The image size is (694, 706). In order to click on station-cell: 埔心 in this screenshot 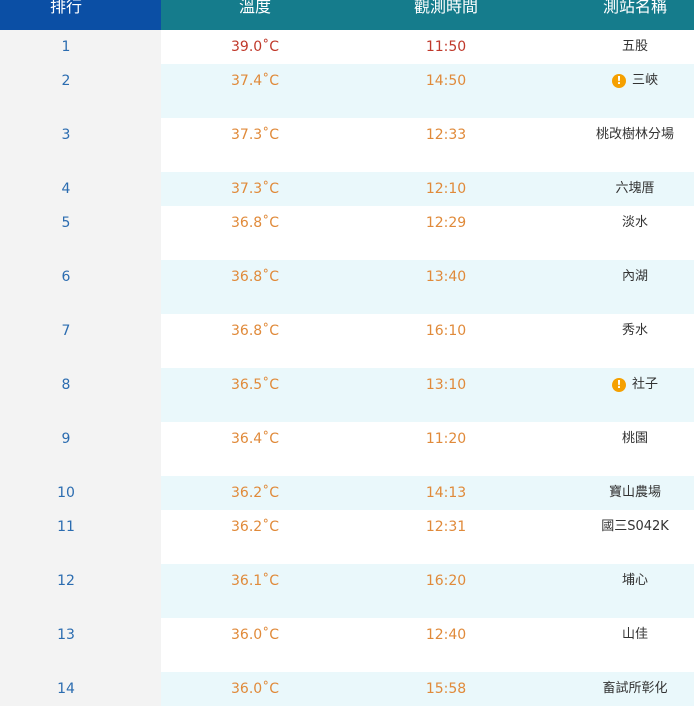, I will do `click(627, 581)`.